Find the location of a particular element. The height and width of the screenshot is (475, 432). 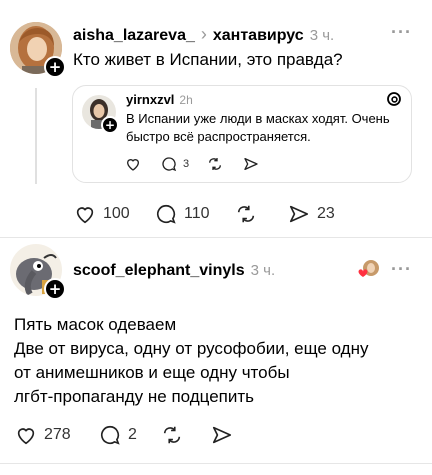

post-text: Кто живет в Испании, это правда? is located at coordinates (208, 59).